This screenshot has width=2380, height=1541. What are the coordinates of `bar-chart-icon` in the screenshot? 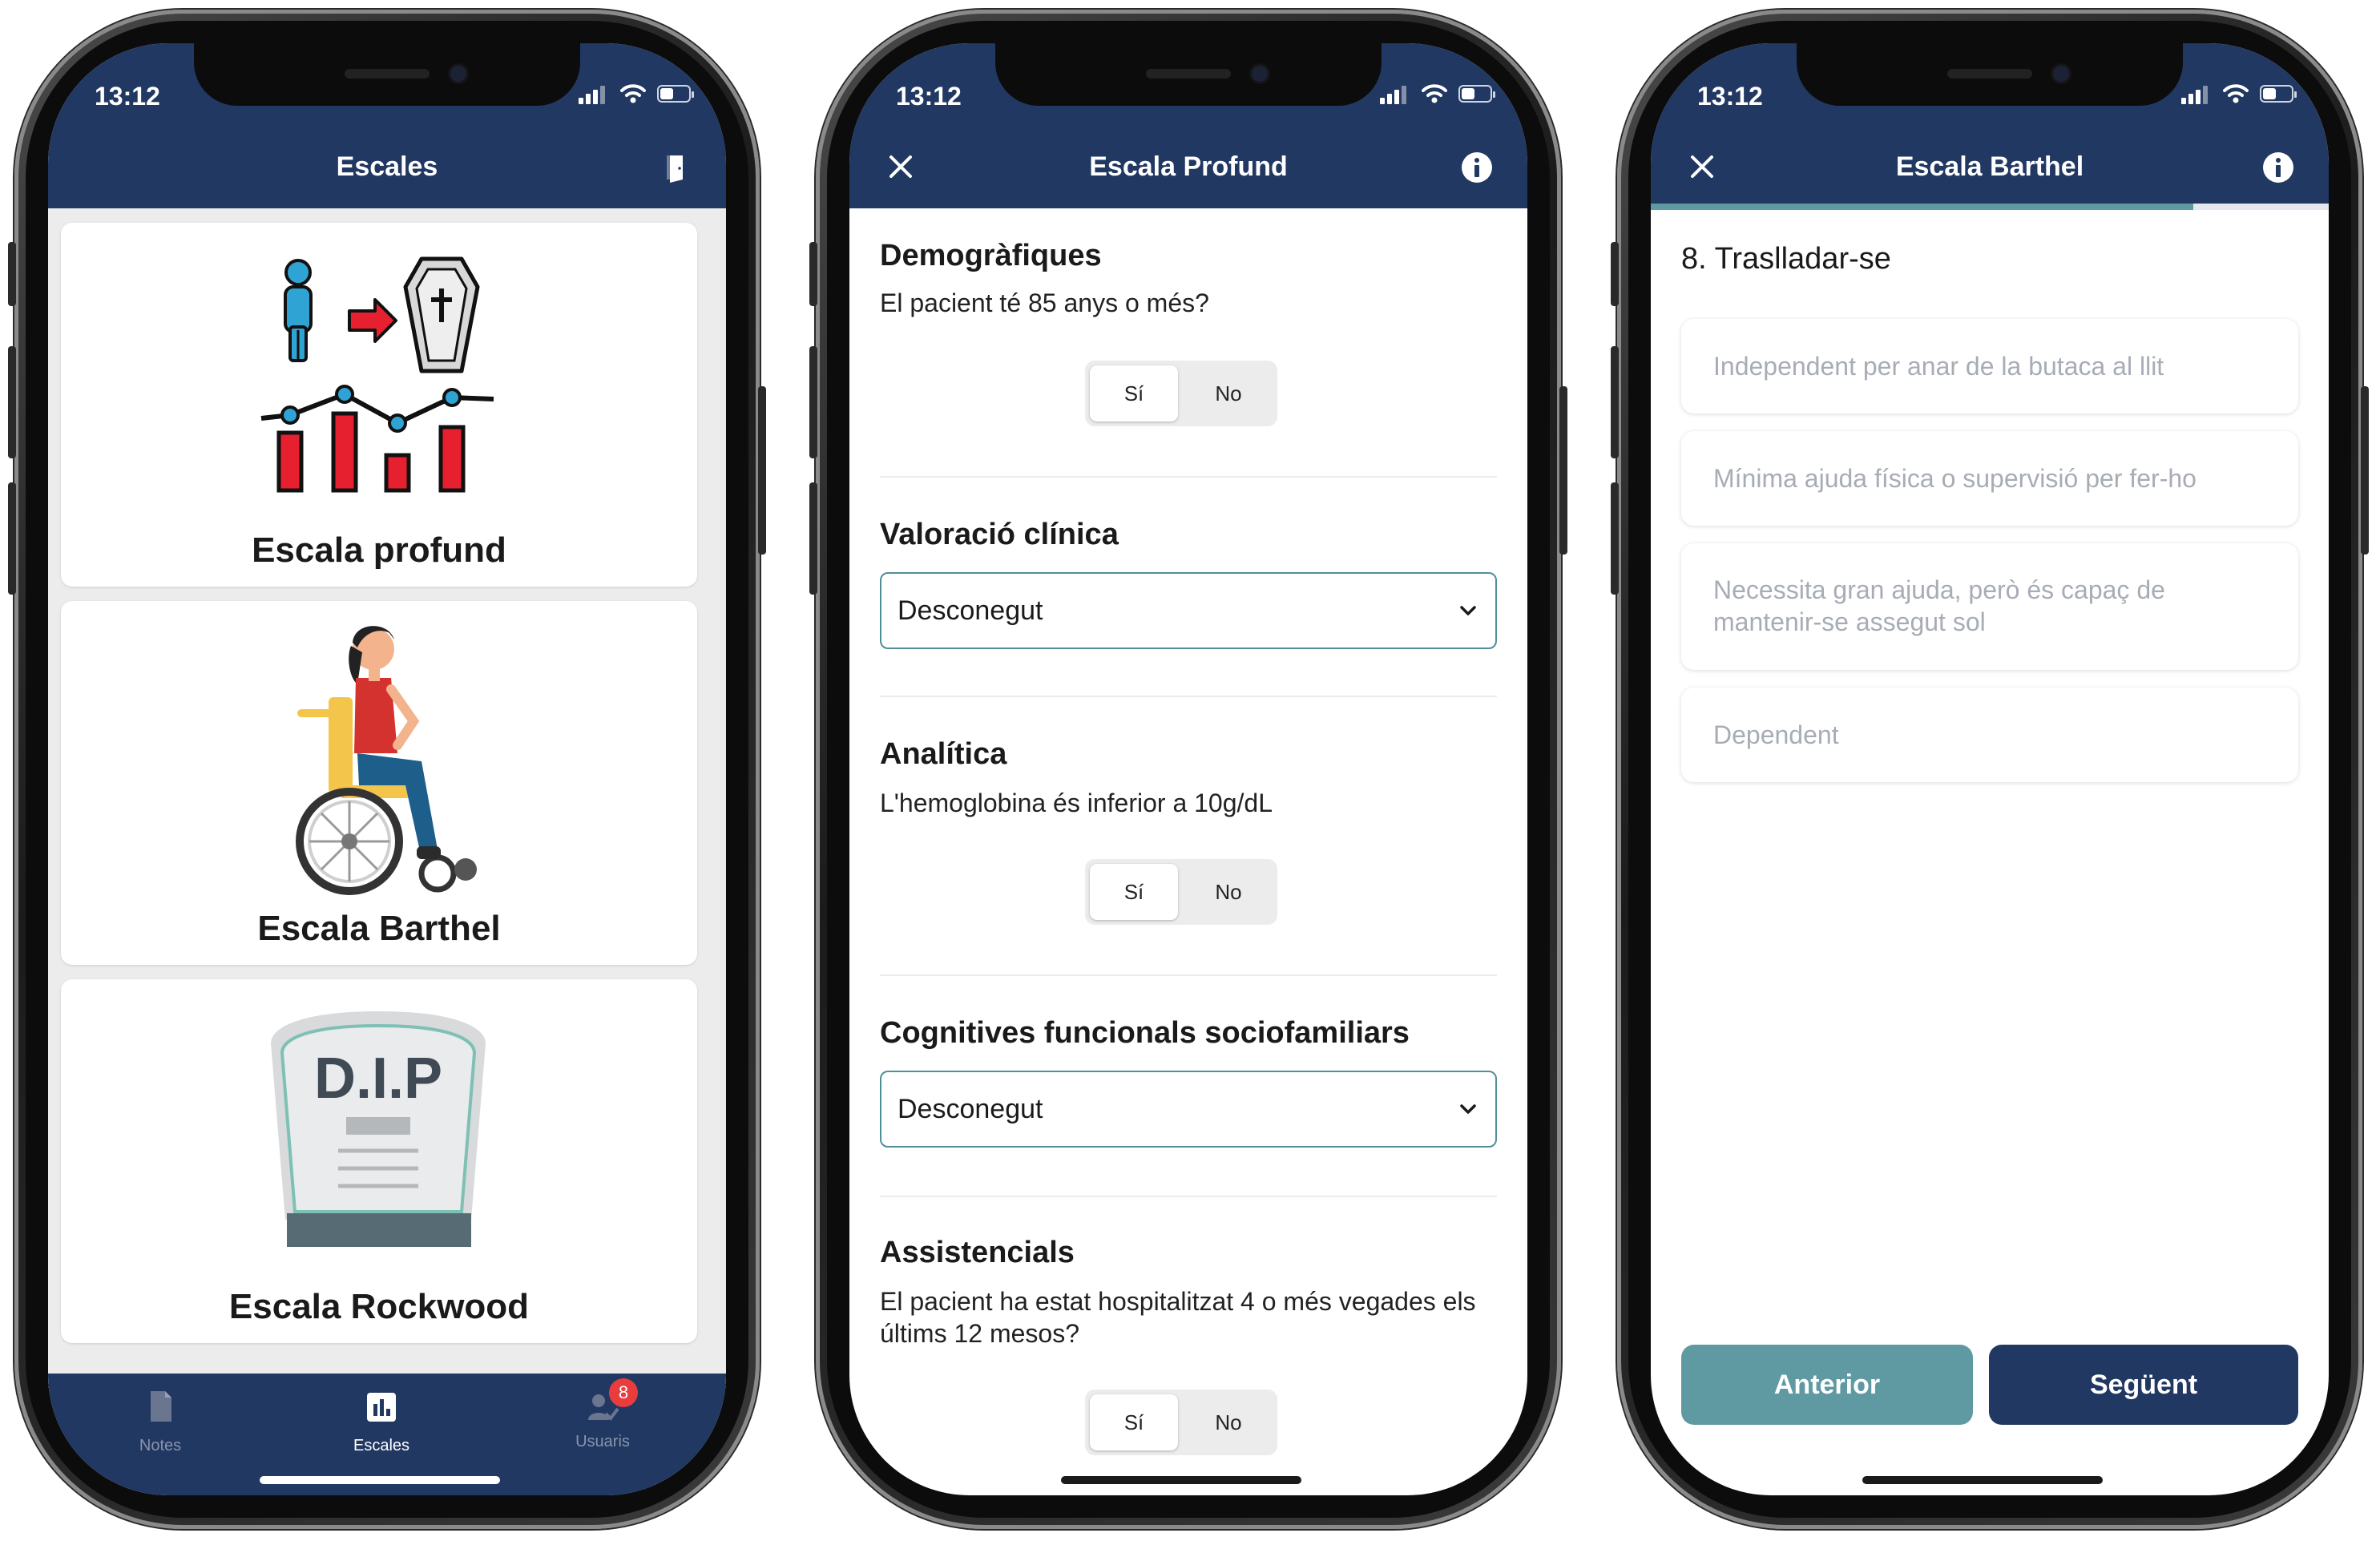 It's located at (381, 1407).